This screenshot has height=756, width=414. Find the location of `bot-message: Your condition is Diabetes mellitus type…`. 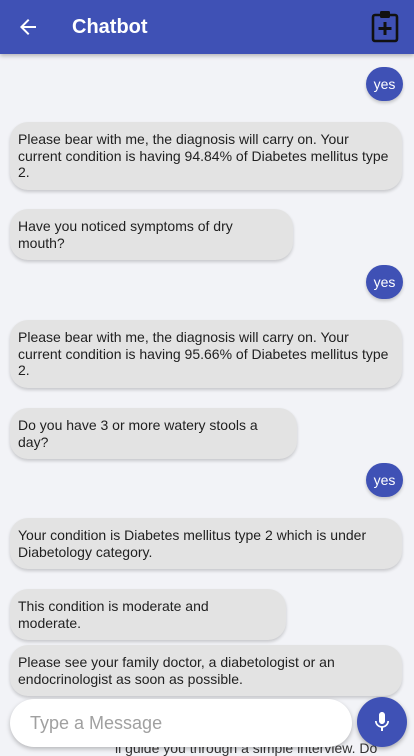

bot-message: Your condition is Diabetes mellitus type… is located at coordinates (206, 543).